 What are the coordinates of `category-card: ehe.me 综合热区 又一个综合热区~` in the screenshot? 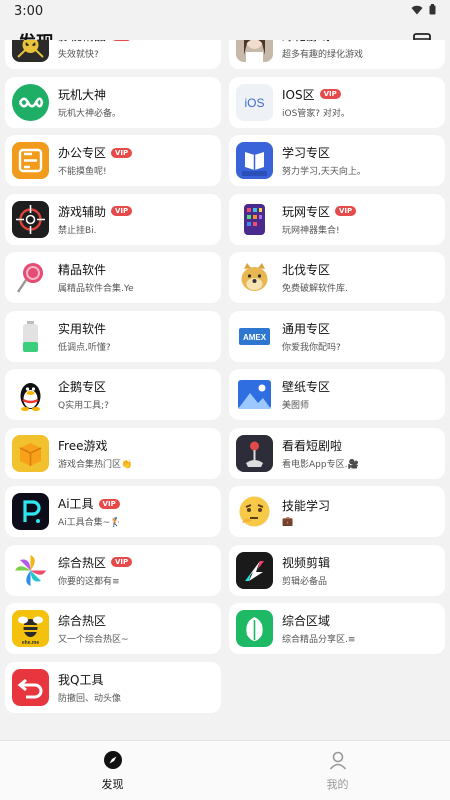 It's located at (113, 628).